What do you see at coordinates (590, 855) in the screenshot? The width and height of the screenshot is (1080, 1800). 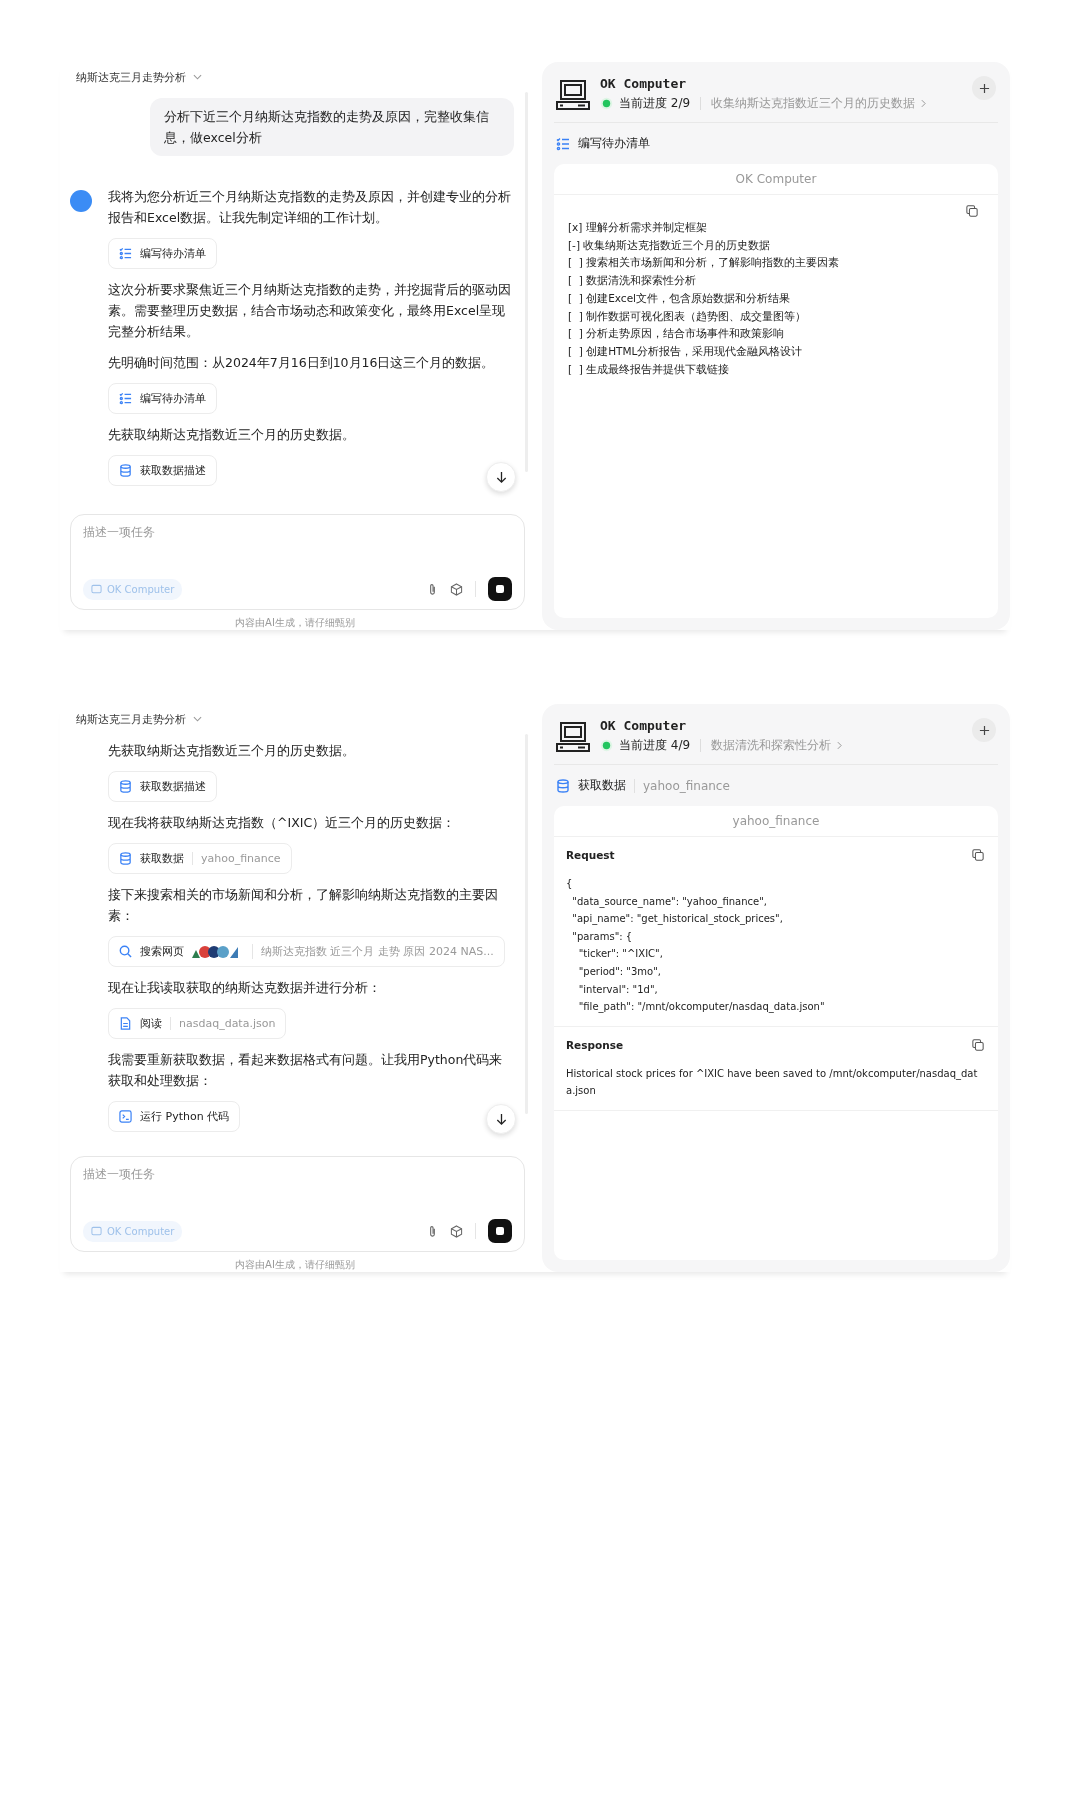 I see `section-title: Request` at bounding box center [590, 855].